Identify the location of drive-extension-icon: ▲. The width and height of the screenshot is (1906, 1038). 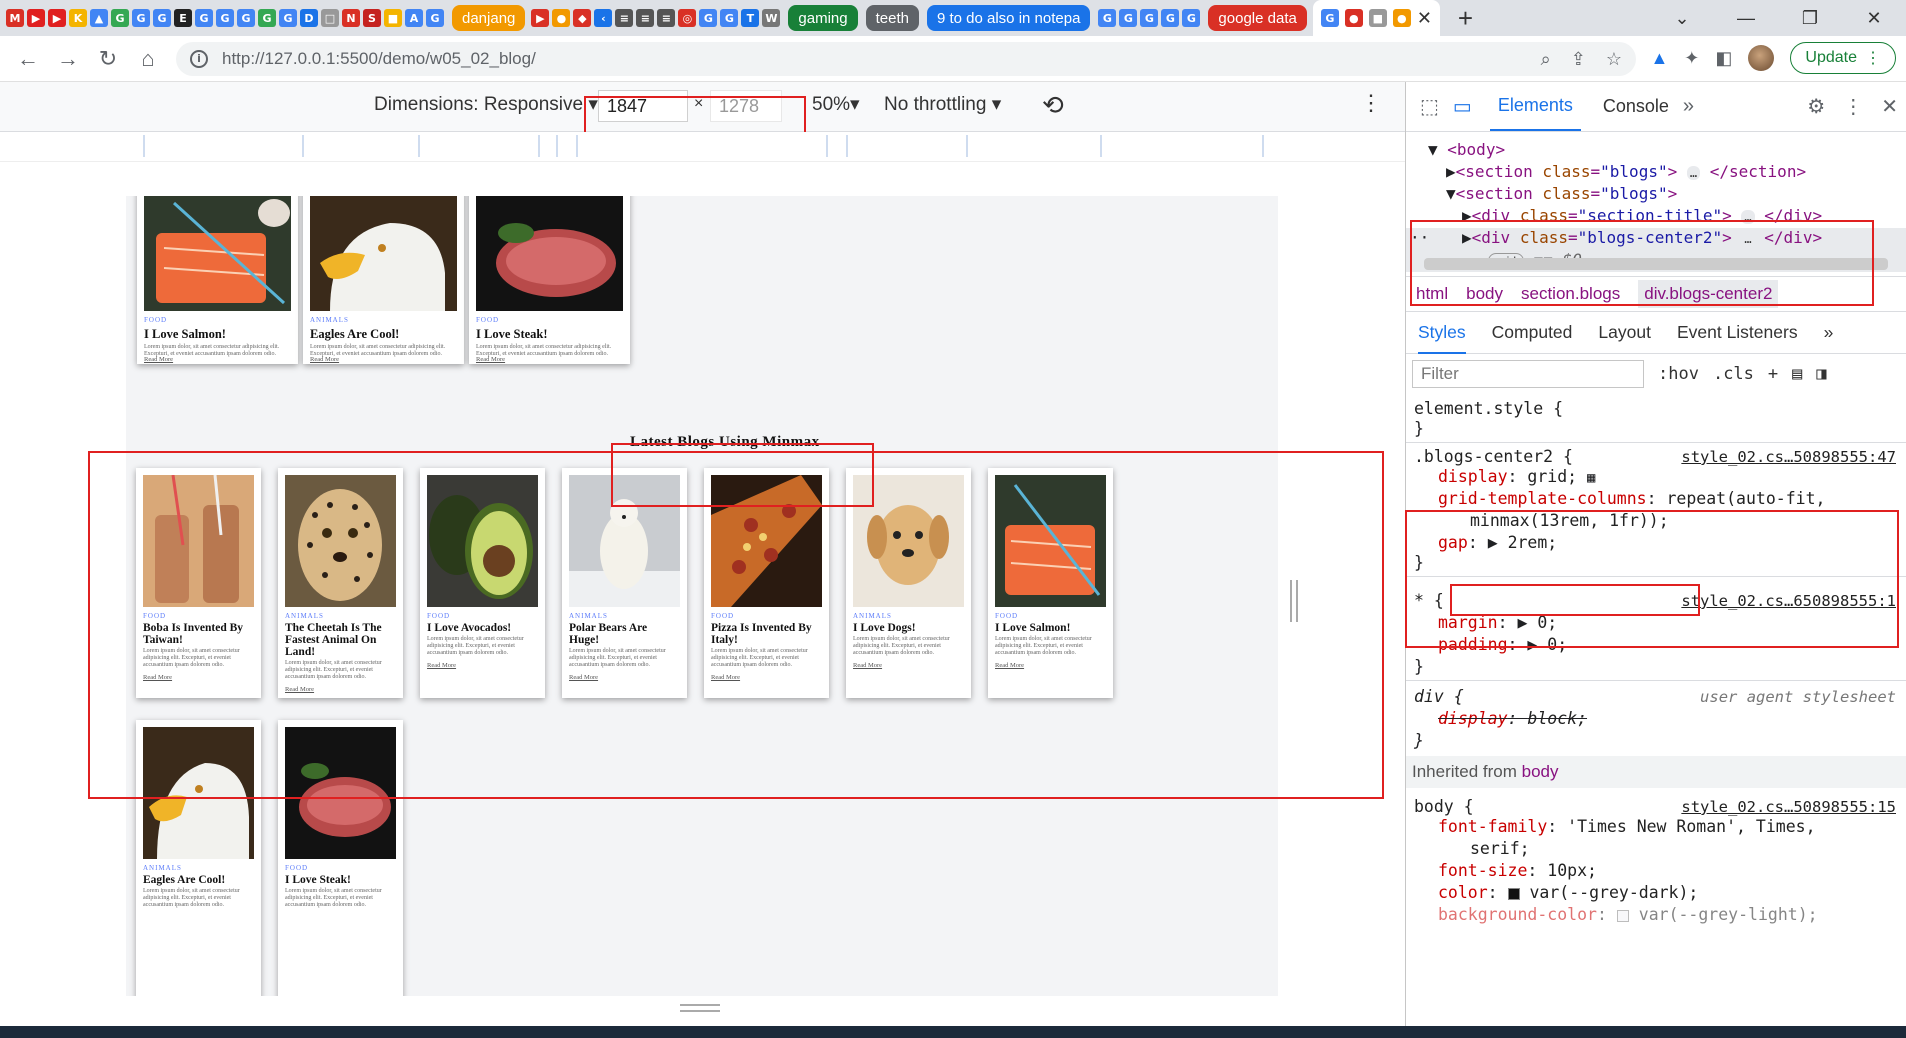
(1659, 58).